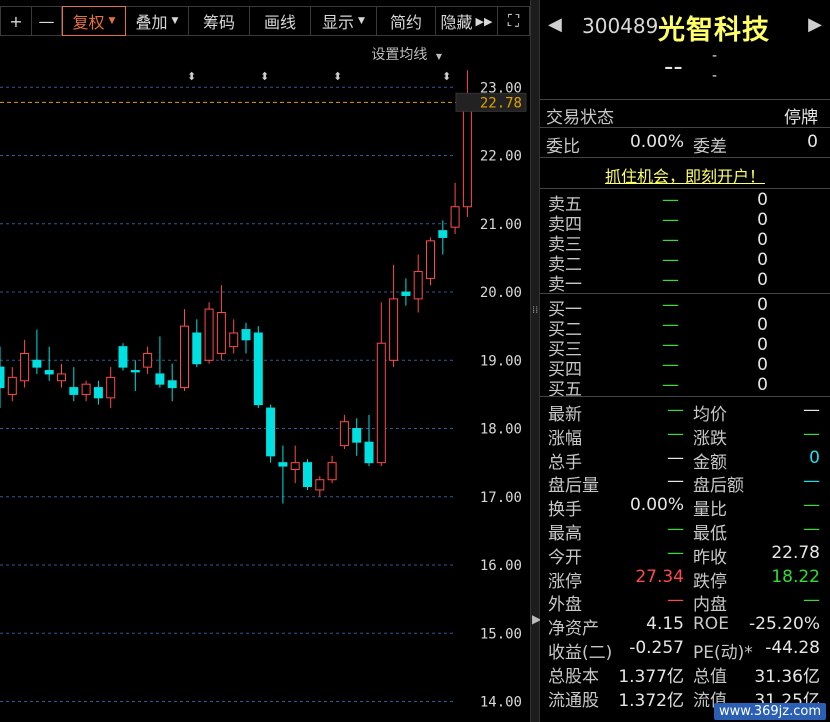 The width and height of the screenshot is (830, 722). I want to click on simple-label: 简约, so click(405, 22).